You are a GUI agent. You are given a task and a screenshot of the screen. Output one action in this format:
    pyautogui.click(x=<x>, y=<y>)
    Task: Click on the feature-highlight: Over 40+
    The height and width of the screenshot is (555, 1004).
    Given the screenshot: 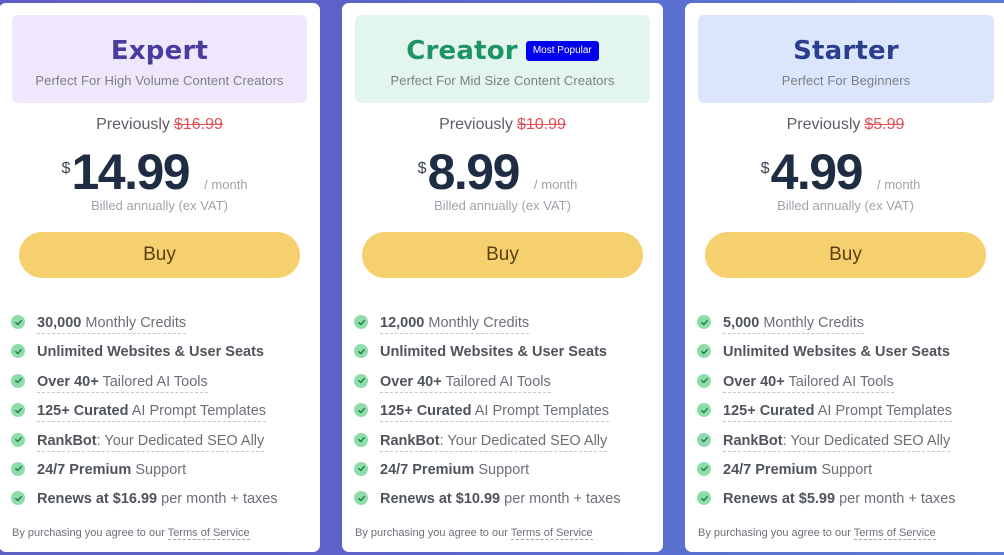 What is the action you would take?
    pyautogui.click(x=411, y=381)
    